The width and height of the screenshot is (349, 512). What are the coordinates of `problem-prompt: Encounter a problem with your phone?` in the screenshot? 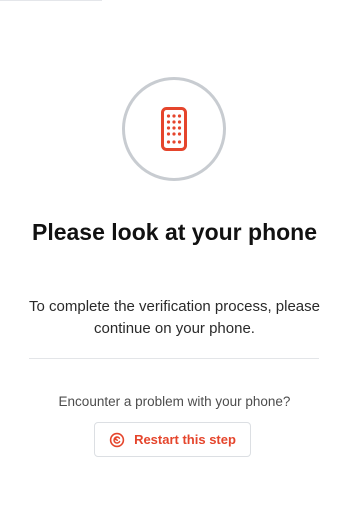 It's located at (174, 401).